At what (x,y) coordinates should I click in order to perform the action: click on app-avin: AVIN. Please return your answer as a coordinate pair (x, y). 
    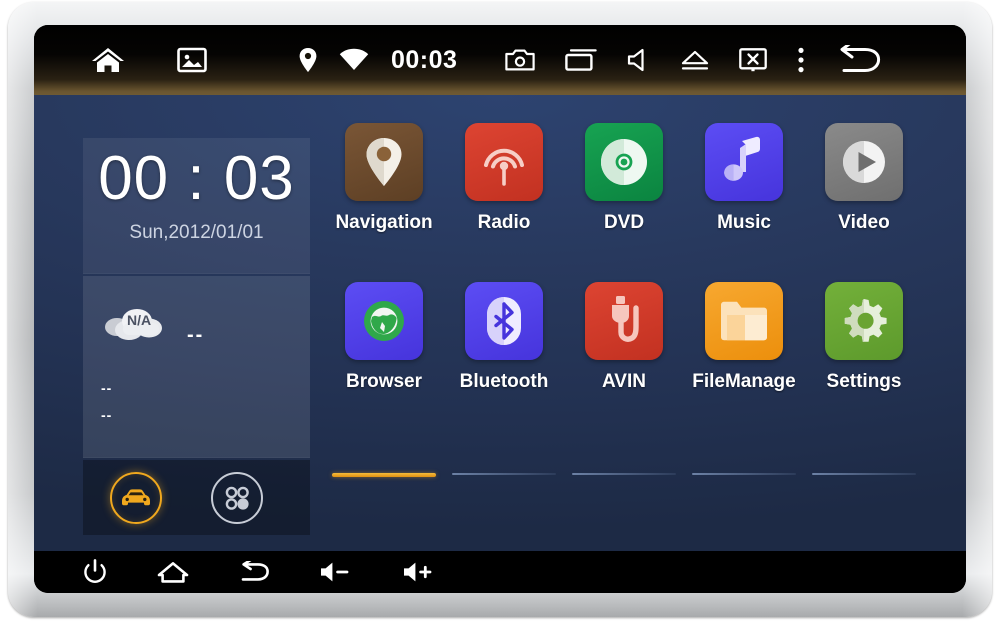
    Looking at the image, I should click on (624, 337).